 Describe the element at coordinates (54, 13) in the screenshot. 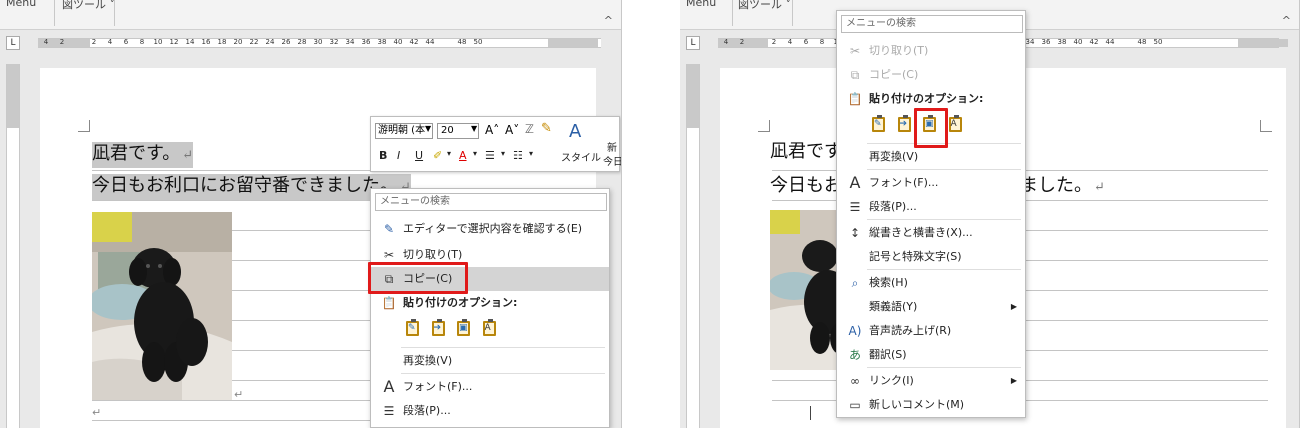

I see `ribbon-separator` at that location.